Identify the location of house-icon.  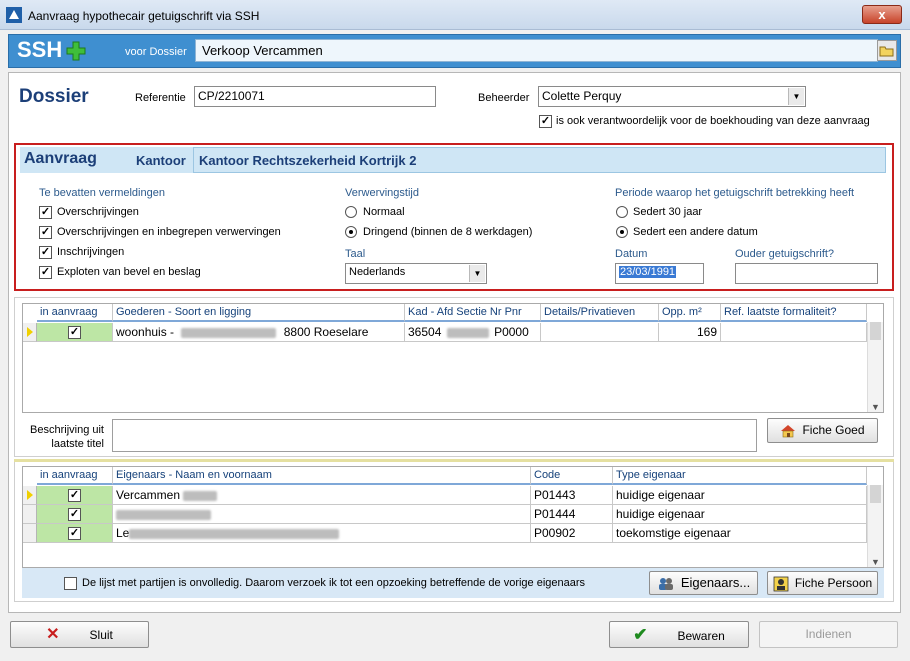
(788, 431).